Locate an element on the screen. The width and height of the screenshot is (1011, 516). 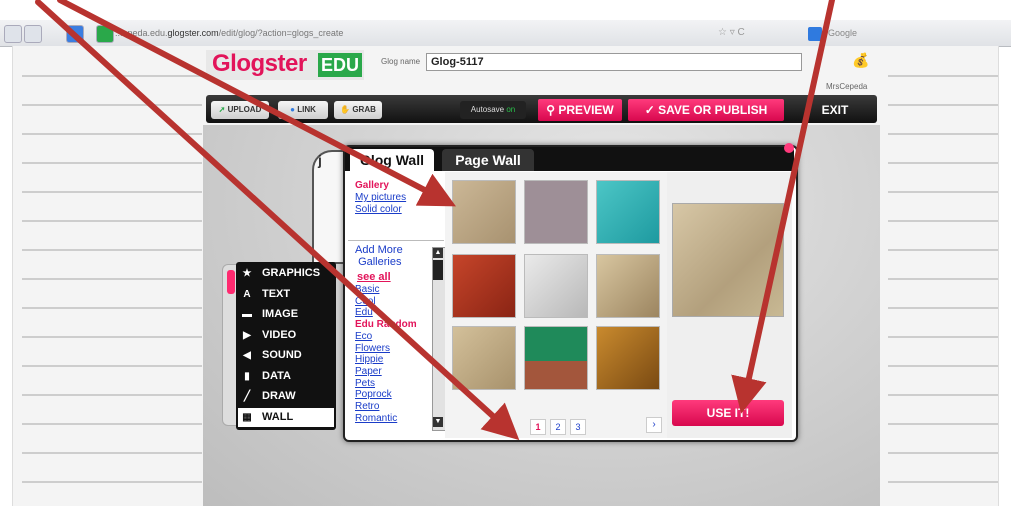
upload-button: ➚ UPLOAD is located at coordinates (240, 110).